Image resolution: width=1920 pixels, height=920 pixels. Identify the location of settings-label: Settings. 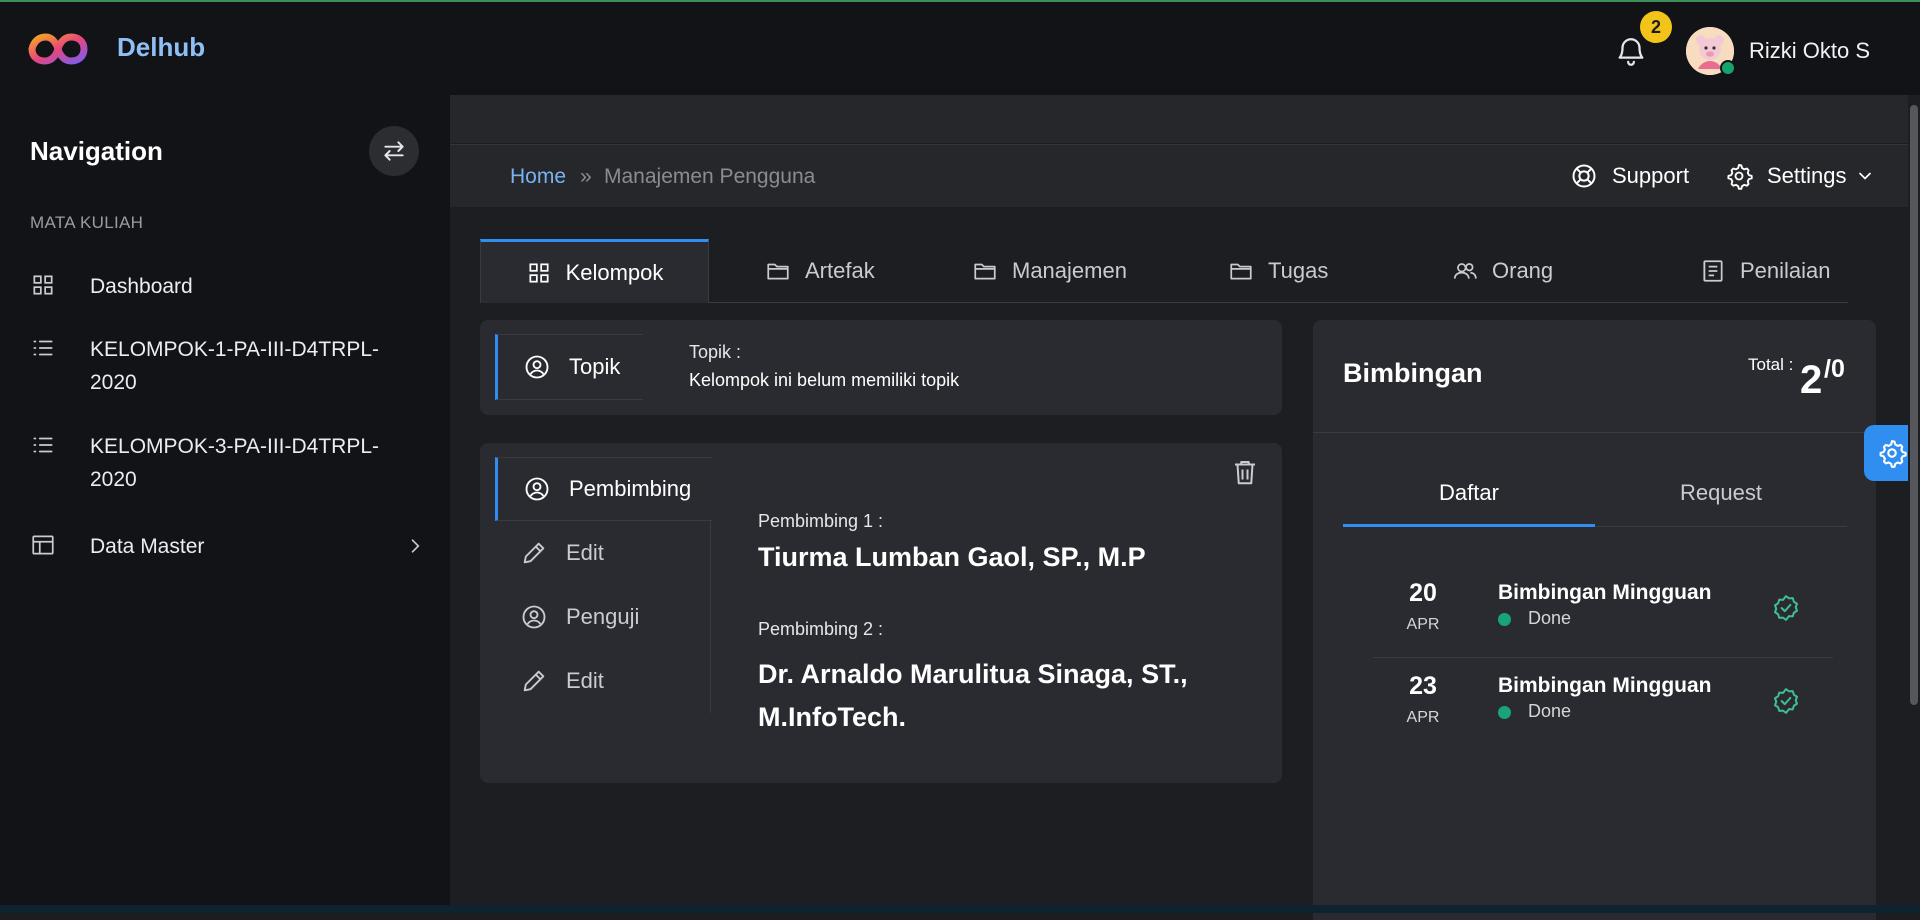
(1807, 175).